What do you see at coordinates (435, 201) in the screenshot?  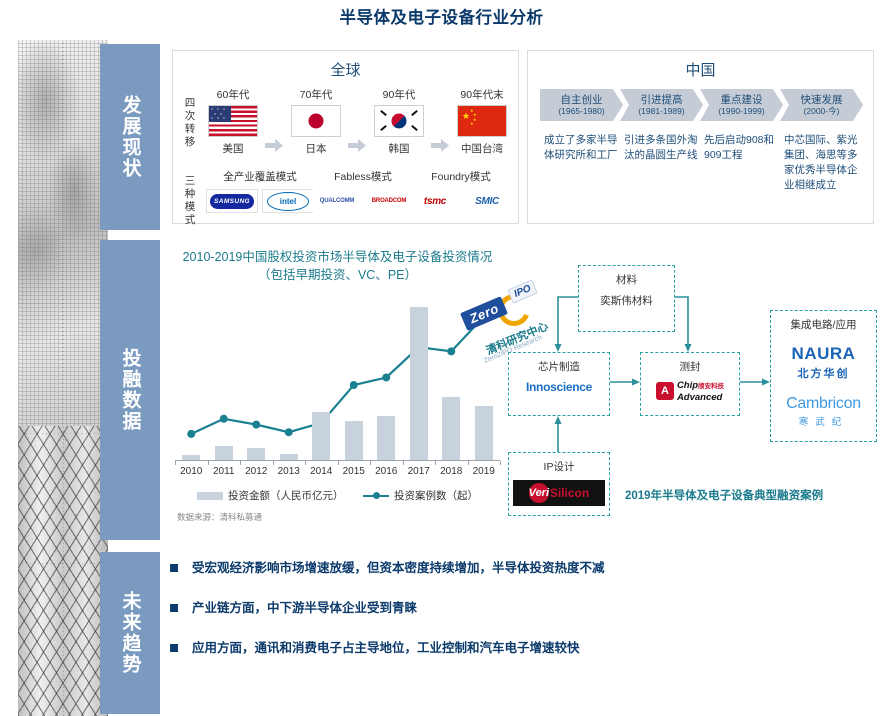 I see `tsmc-logo-icon: tsmc` at bounding box center [435, 201].